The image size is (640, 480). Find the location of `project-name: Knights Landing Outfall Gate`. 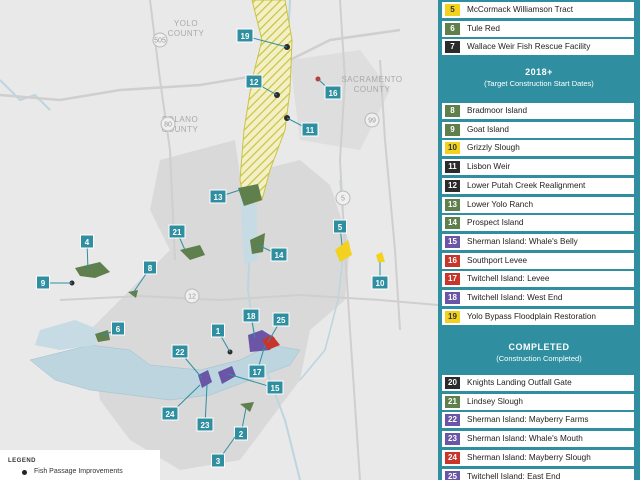

project-name: Knights Landing Outfall Gate is located at coordinates (519, 382).